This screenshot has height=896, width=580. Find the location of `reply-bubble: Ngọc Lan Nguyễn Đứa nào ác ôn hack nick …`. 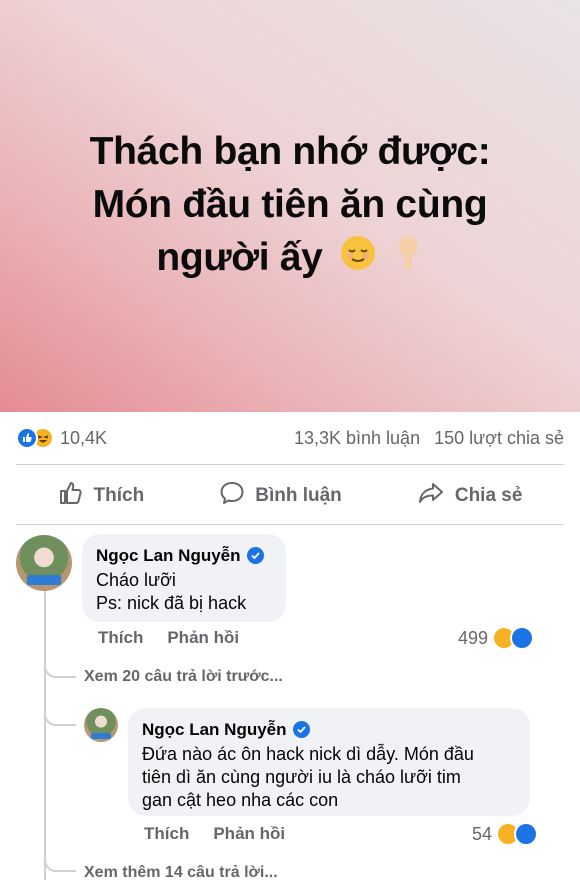

reply-bubble: Ngọc Lan Nguyễn Đứa nào ác ôn hack nick … is located at coordinates (329, 762).